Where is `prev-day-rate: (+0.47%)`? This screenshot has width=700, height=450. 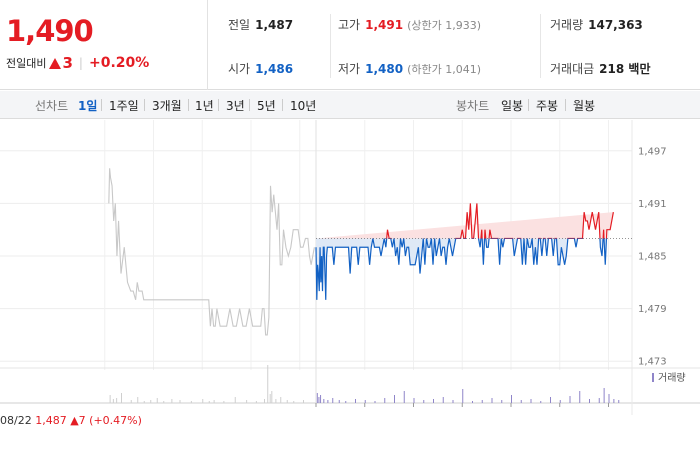
prev-day-rate: (+0.47%) is located at coordinates (115, 420).